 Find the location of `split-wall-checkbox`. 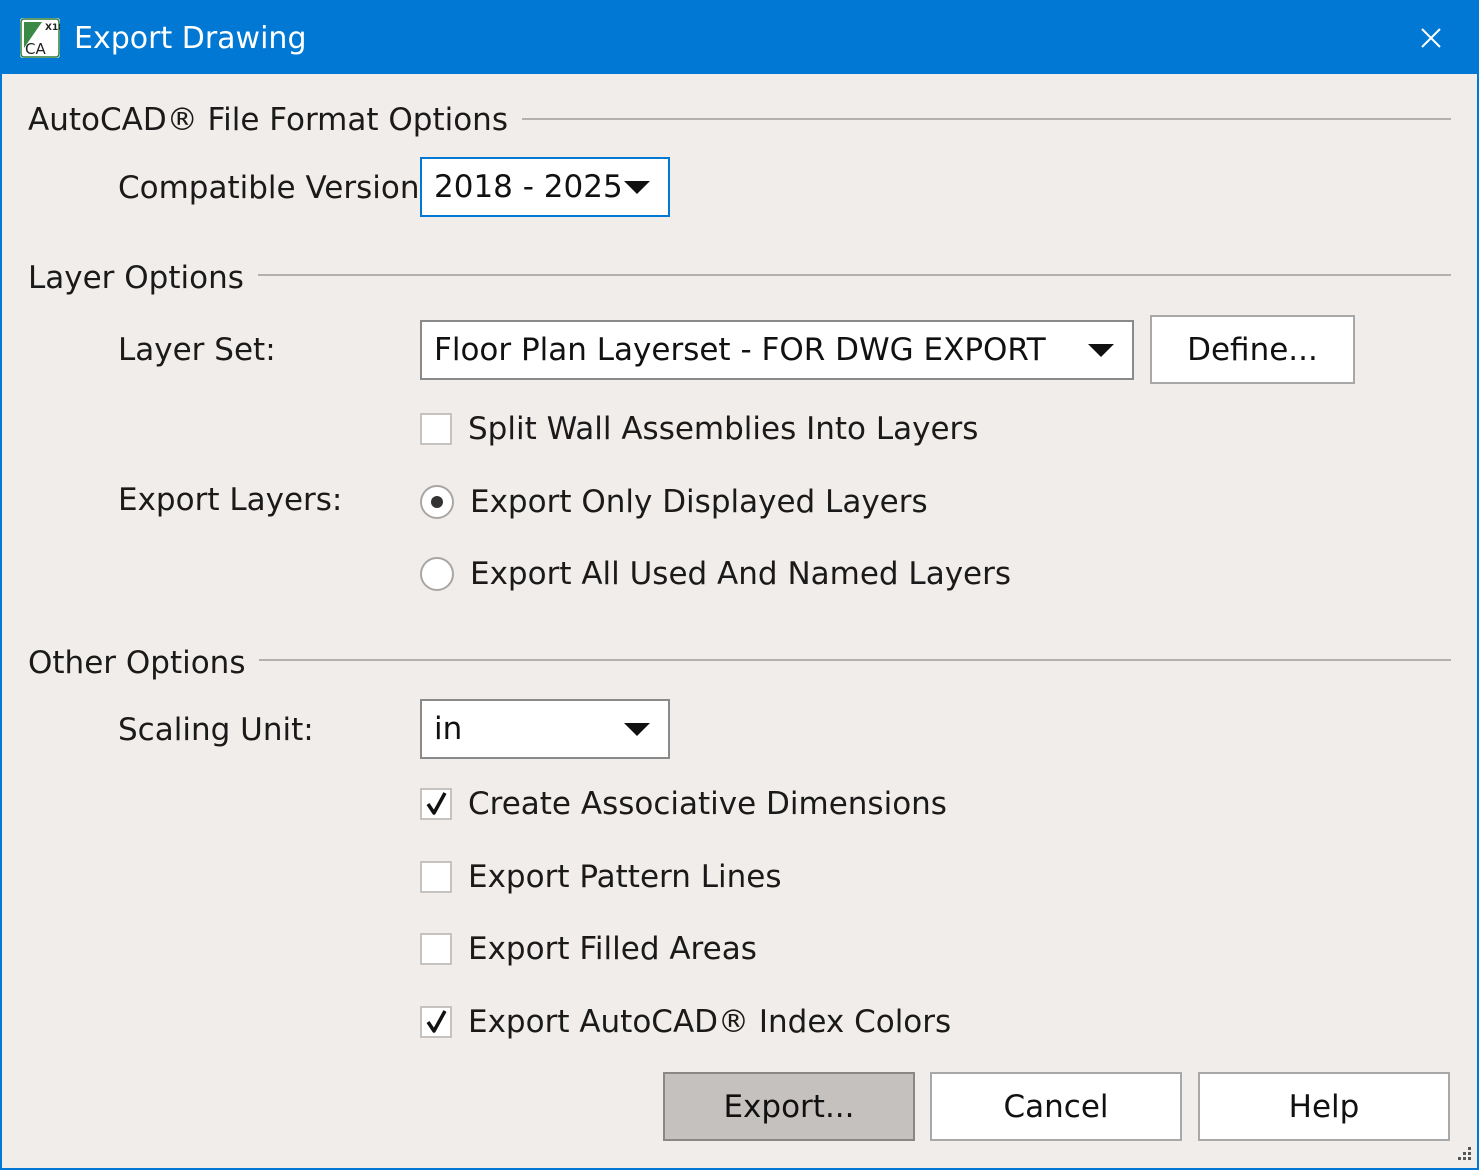

split-wall-checkbox is located at coordinates (436, 429).